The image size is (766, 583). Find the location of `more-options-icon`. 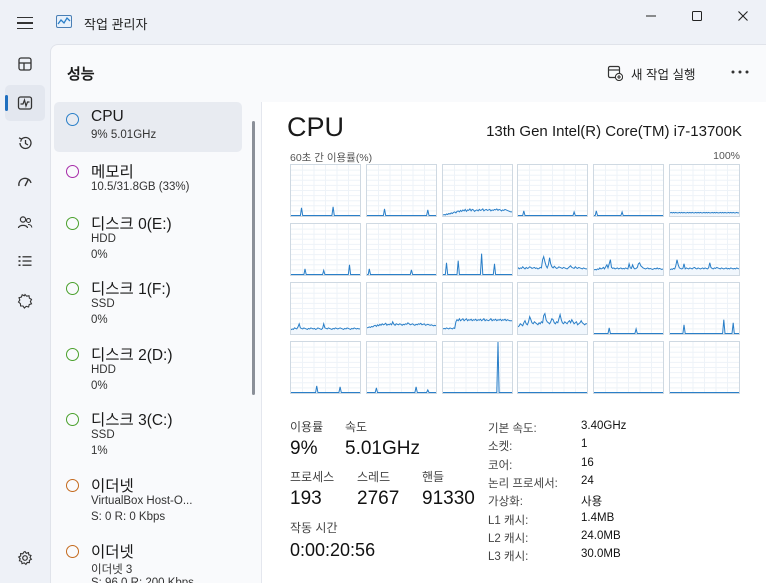

more-options-icon is located at coordinates (740, 72).